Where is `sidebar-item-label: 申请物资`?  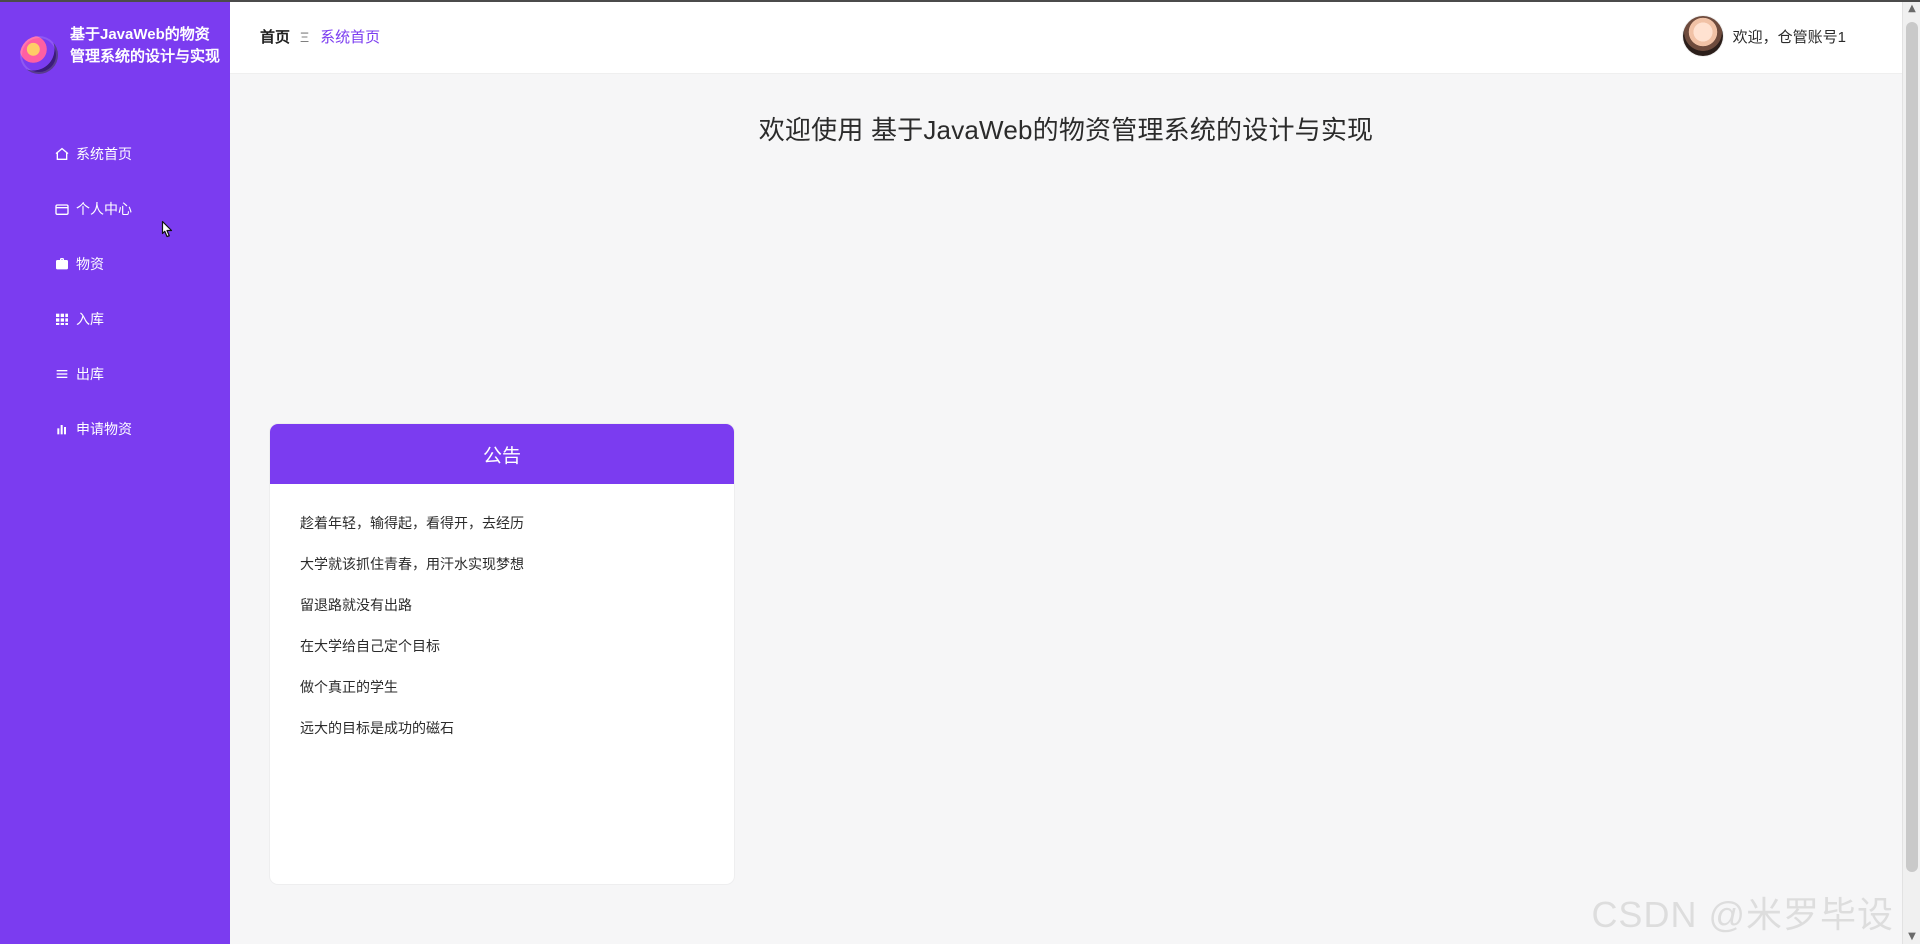
sidebar-item-label: 申请物资 is located at coordinates (104, 428).